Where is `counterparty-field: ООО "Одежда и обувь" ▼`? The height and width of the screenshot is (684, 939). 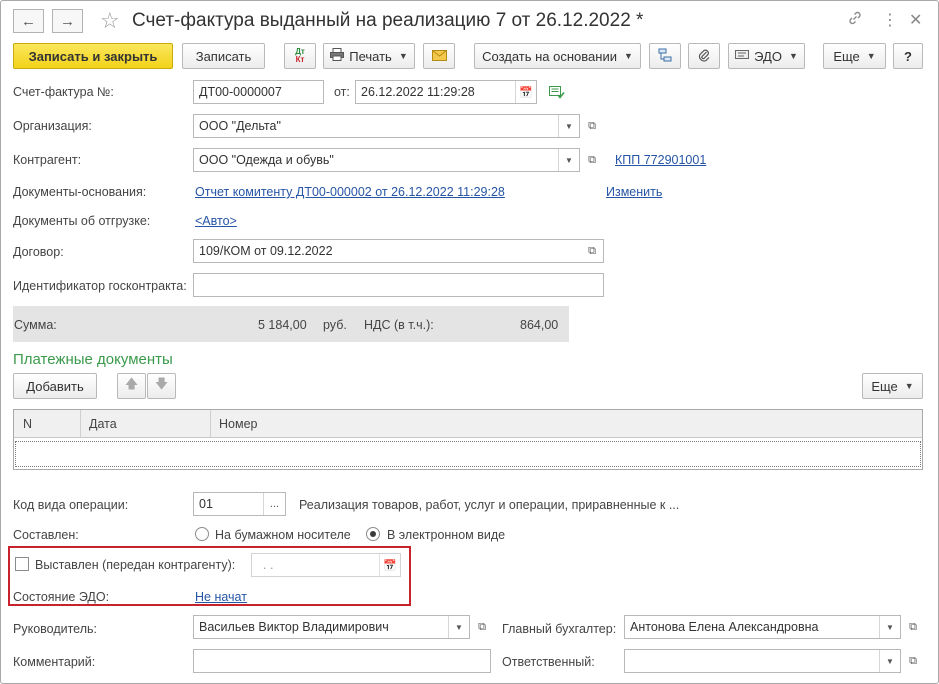
counterparty-field: ООО "Одежда и обувь" ▼ is located at coordinates (386, 160).